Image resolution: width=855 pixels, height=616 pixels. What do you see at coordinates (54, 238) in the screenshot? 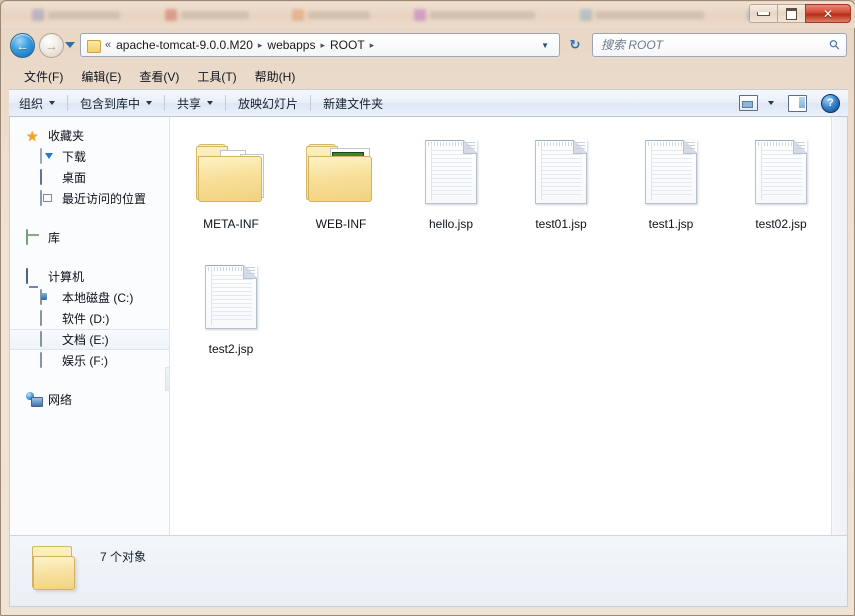
I see `sidebar-item-label: 库` at bounding box center [54, 238].